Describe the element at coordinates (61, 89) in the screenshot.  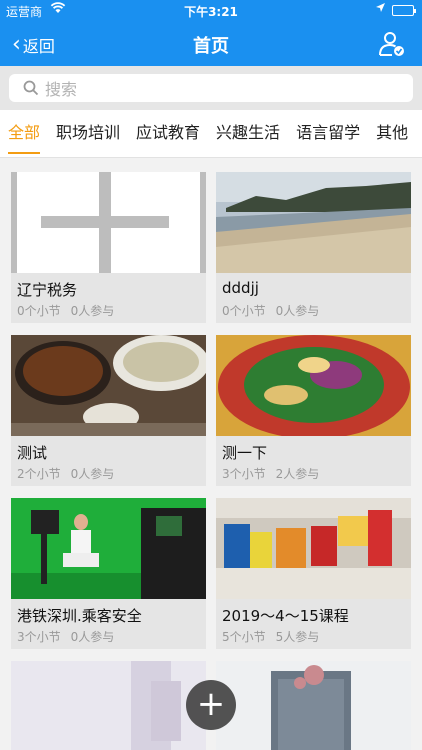
I see `search-placeholder: 搜索` at that location.